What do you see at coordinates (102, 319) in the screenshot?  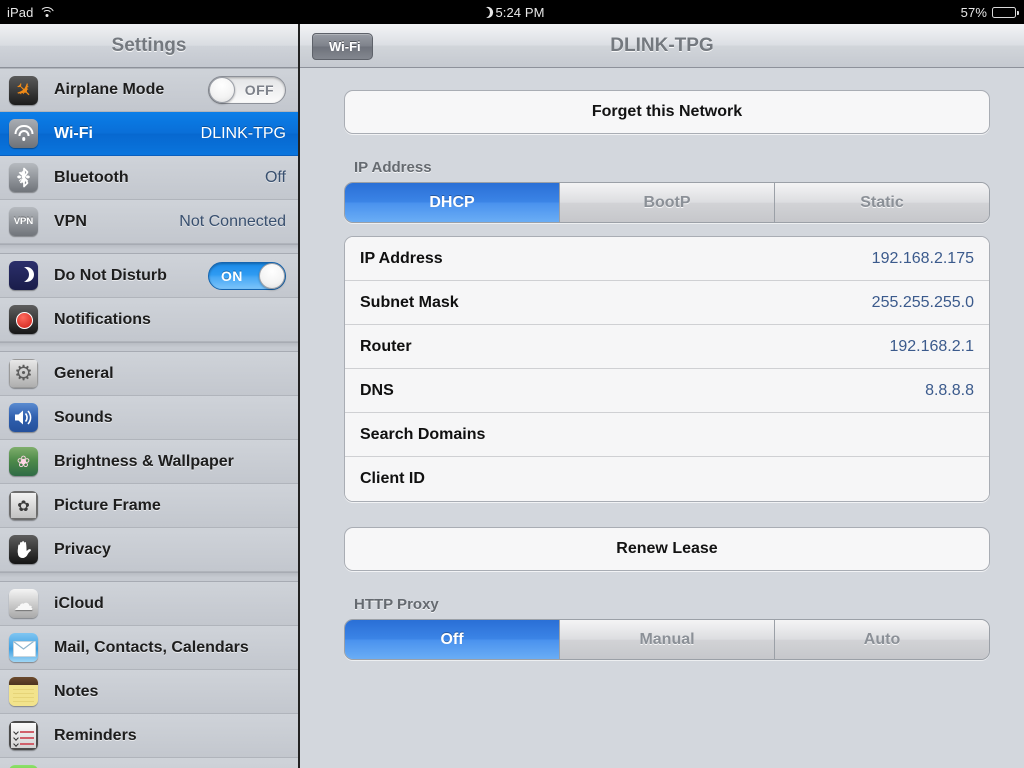 I see `sidebar-item-label: Notifications` at bounding box center [102, 319].